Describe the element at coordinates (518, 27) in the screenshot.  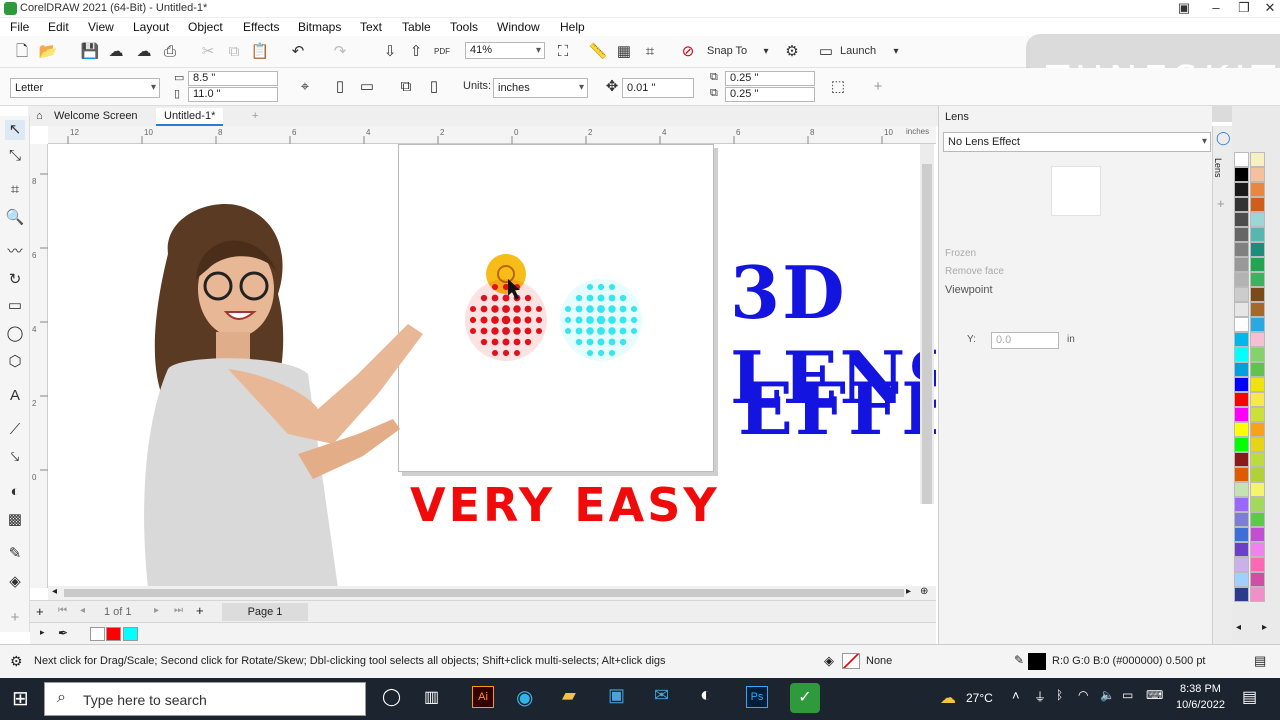
I see `menu-window: Window` at that location.